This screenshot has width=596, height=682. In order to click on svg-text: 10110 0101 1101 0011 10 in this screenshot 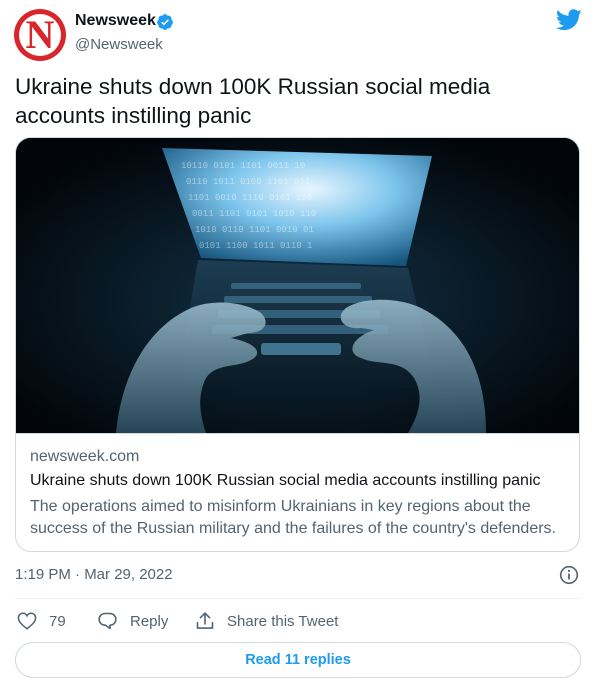, I will do `click(243, 166)`.